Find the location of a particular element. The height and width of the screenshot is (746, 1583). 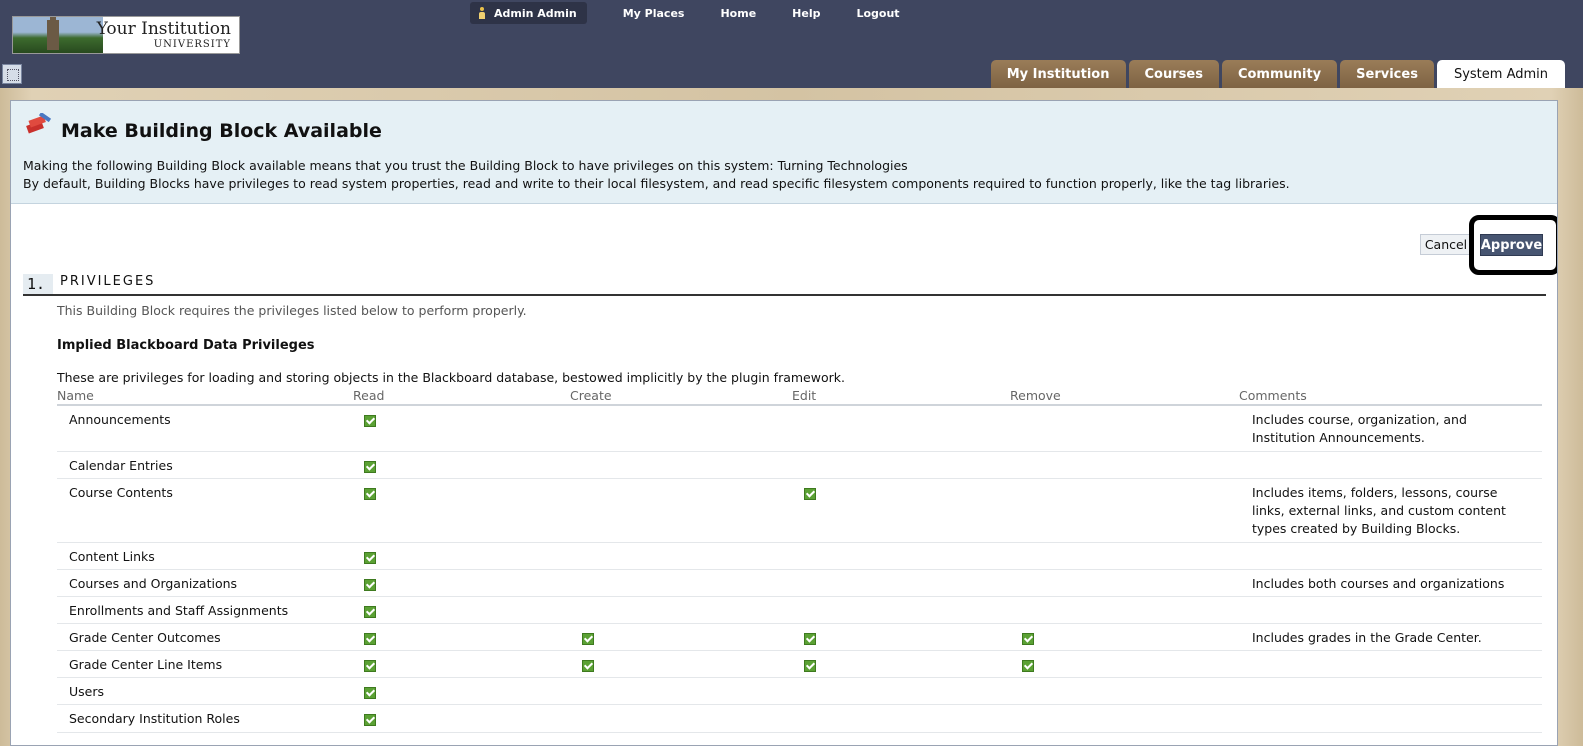

table-header: Name Read Create Edit Remove Comments is located at coordinates (799, 396).